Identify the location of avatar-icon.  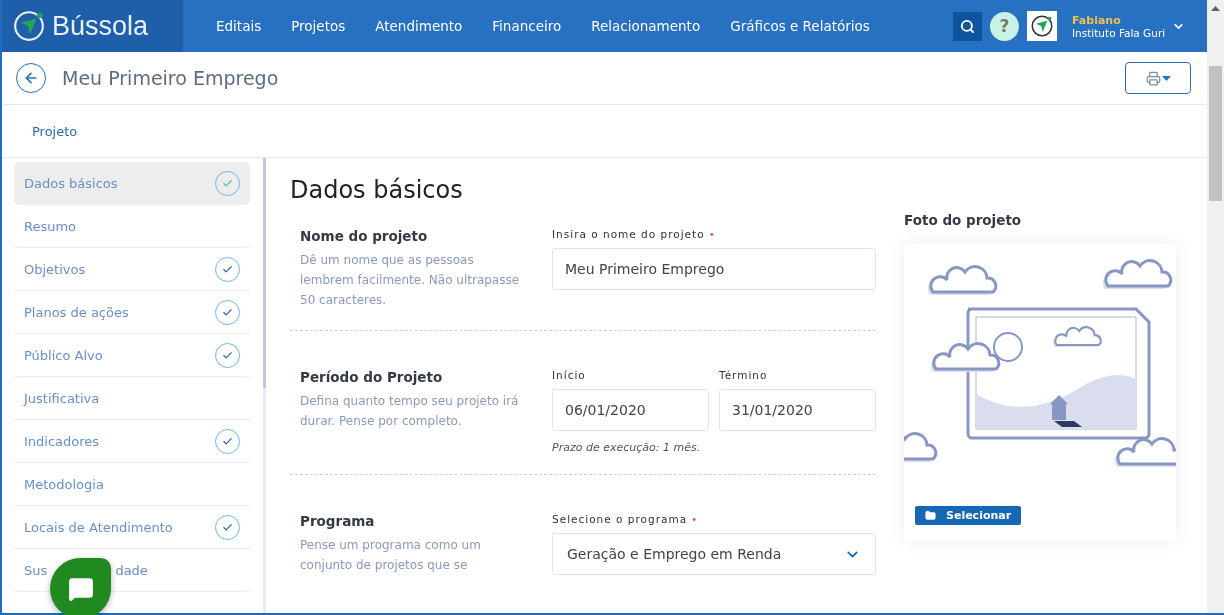
(1042, 26).